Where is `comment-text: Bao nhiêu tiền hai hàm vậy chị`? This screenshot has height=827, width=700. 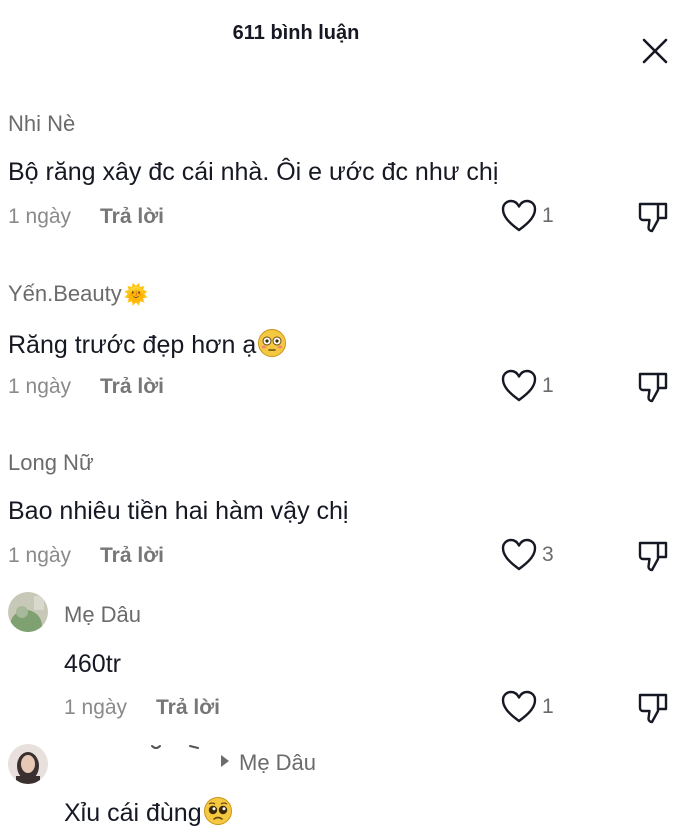 comment-text: Bao nhiêu tiền hai hàm vậy chị is located at coordinates (178, 511).